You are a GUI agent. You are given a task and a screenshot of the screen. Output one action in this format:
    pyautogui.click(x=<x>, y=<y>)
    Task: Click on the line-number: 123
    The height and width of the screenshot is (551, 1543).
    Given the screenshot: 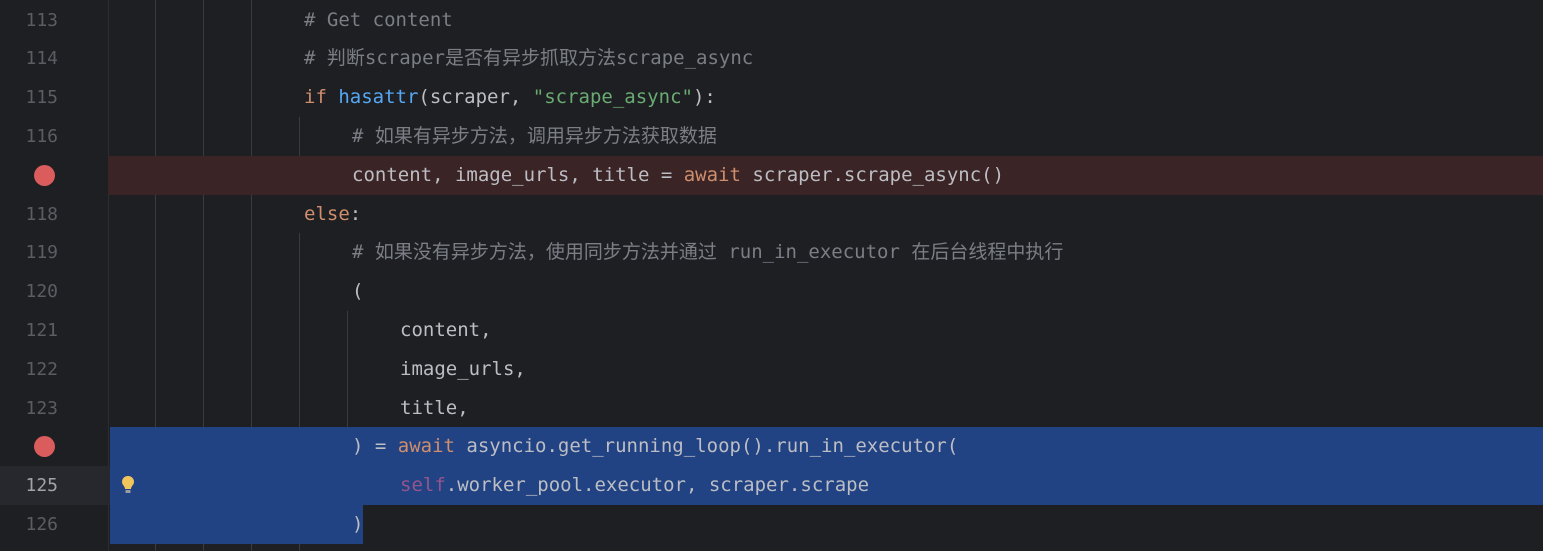 What is the action you would take?
    pyautogui.click(x=29, y=408)
    